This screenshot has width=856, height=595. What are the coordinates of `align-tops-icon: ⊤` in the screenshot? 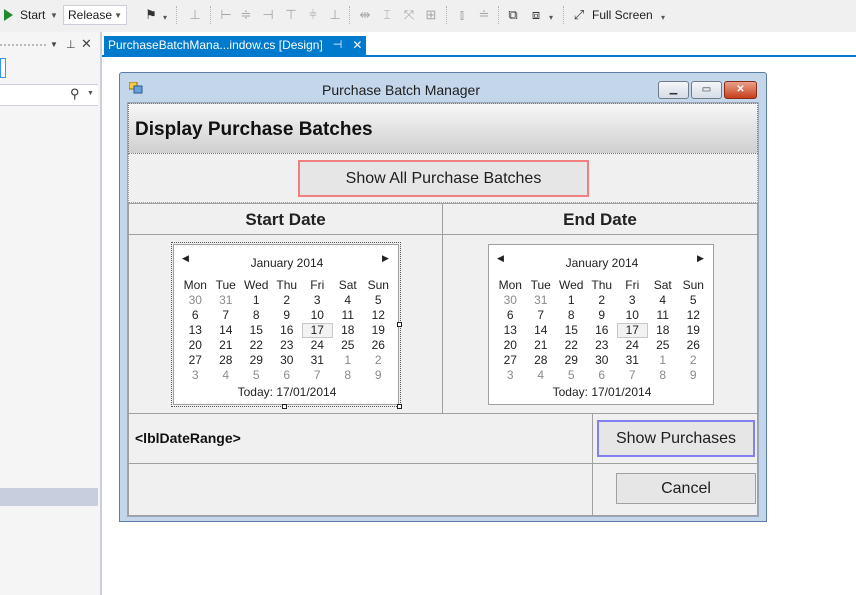 It's located at (291, 15).